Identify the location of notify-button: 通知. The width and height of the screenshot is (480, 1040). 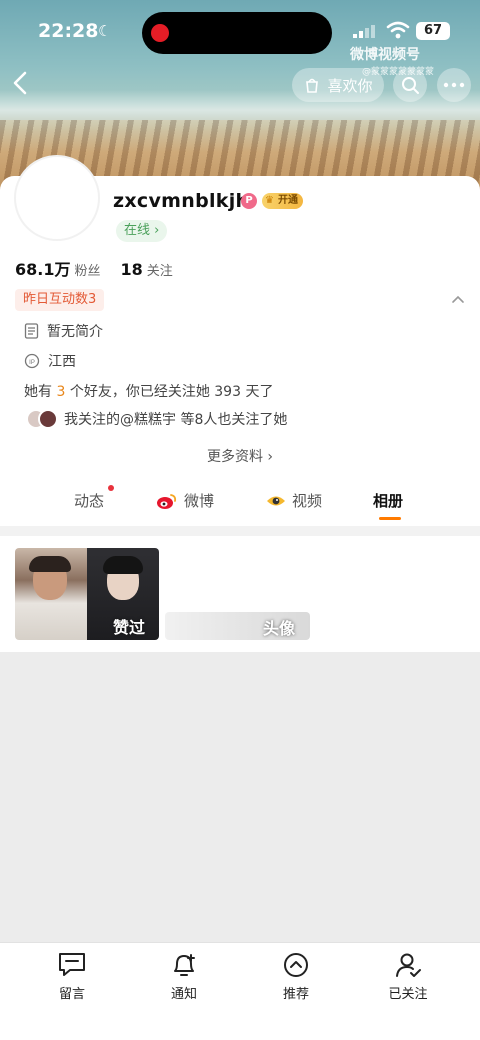
(184, 976).